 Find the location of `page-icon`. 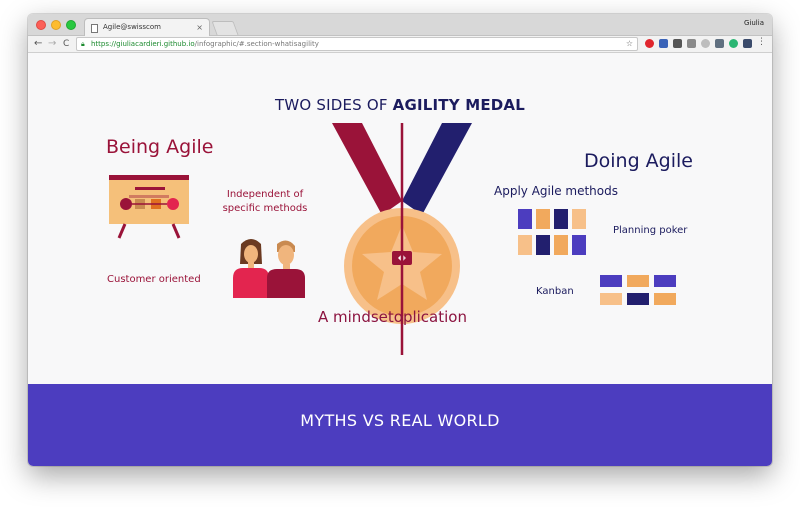

page-icon is located at coordinates (94, 28).